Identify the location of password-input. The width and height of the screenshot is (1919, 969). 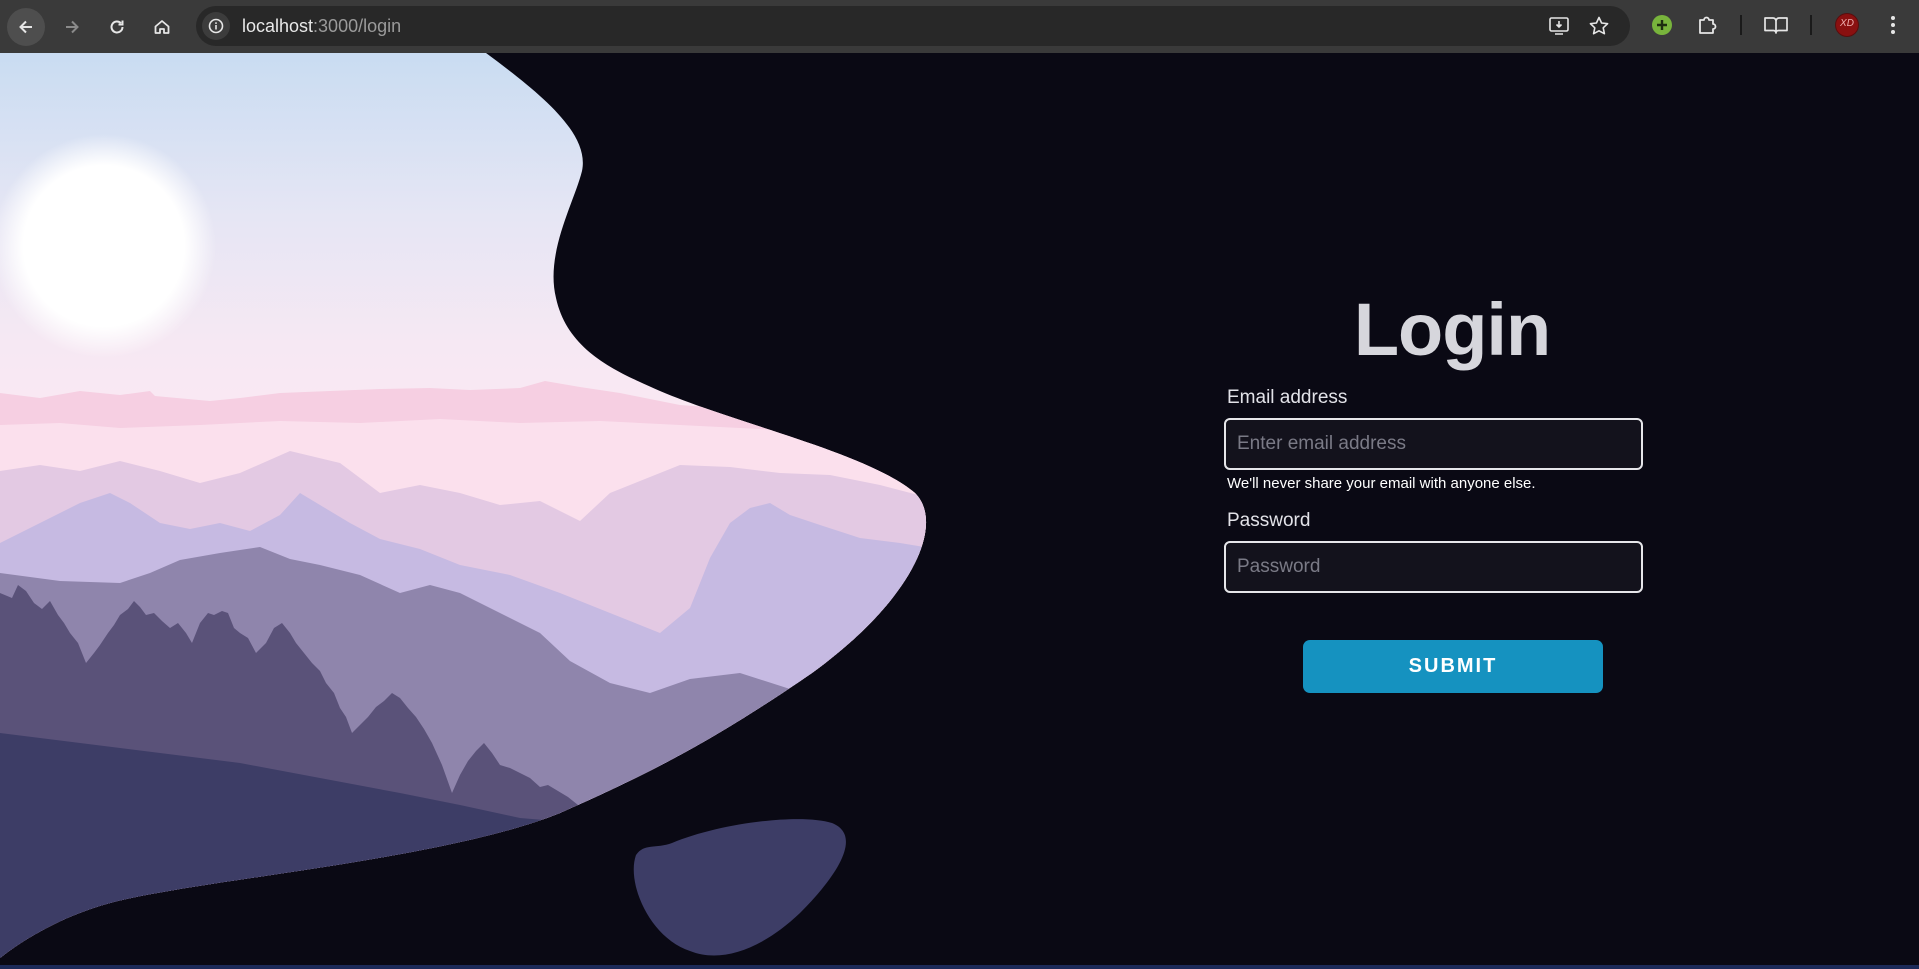
(1433, 567).